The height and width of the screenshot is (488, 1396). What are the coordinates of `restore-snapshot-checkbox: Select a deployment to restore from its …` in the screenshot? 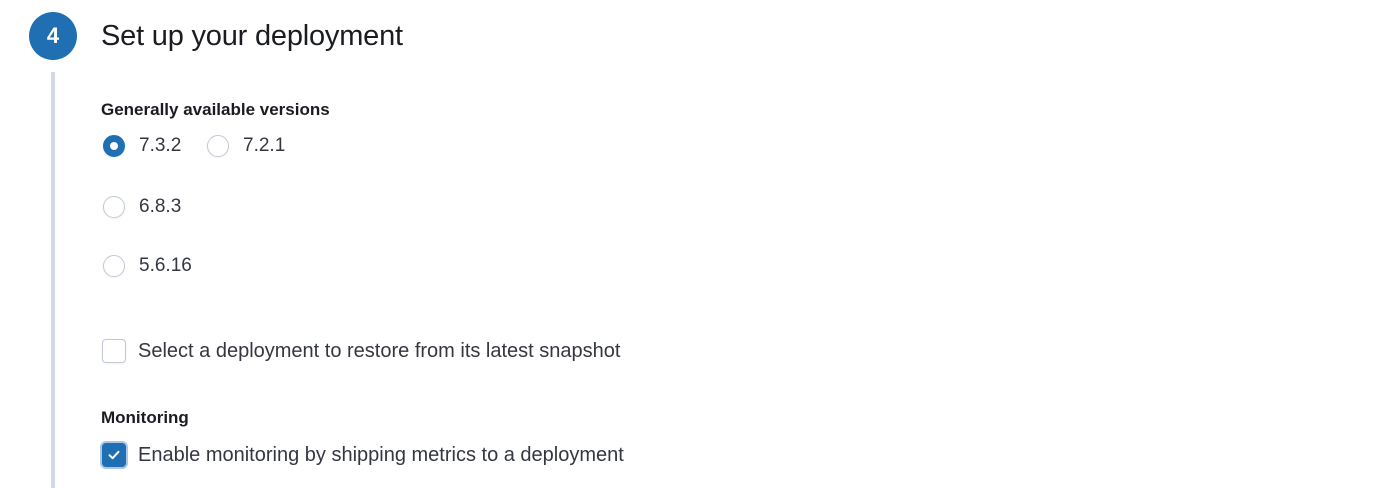 It's located at (361, 351).